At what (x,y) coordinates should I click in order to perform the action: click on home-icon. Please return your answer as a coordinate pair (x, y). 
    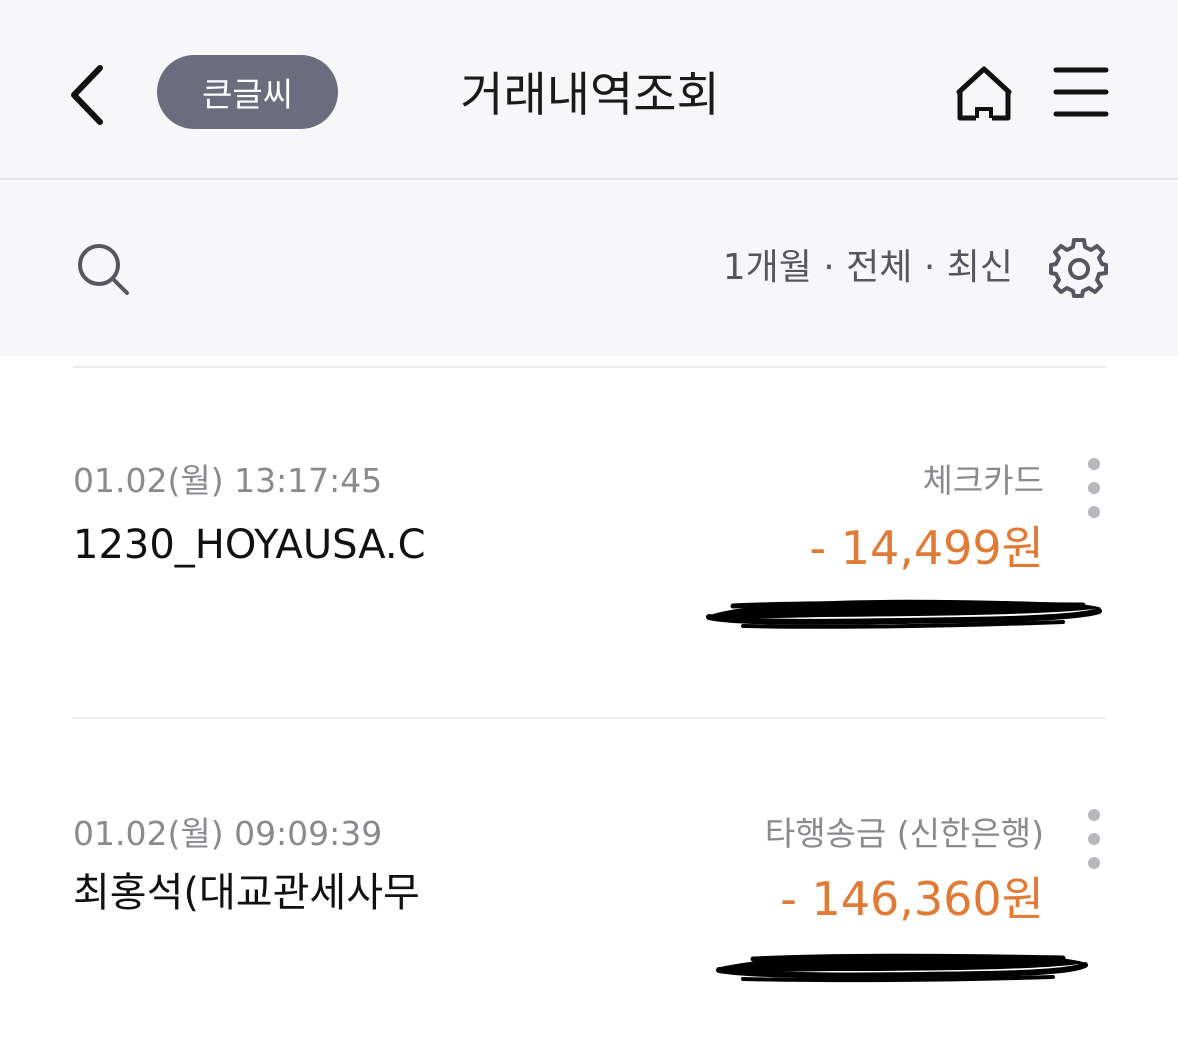
    Looking at the image, I should click on (984, 93).